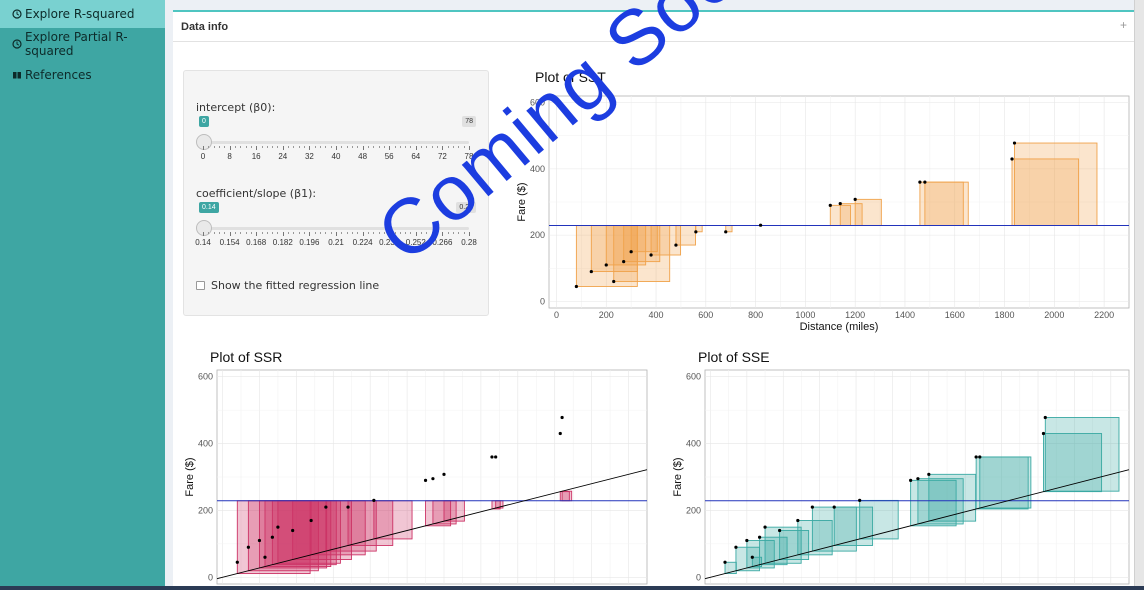 This screenshot has height=590, width=1144. I want to click on vertical-scrollbar, so click(1139, 295).